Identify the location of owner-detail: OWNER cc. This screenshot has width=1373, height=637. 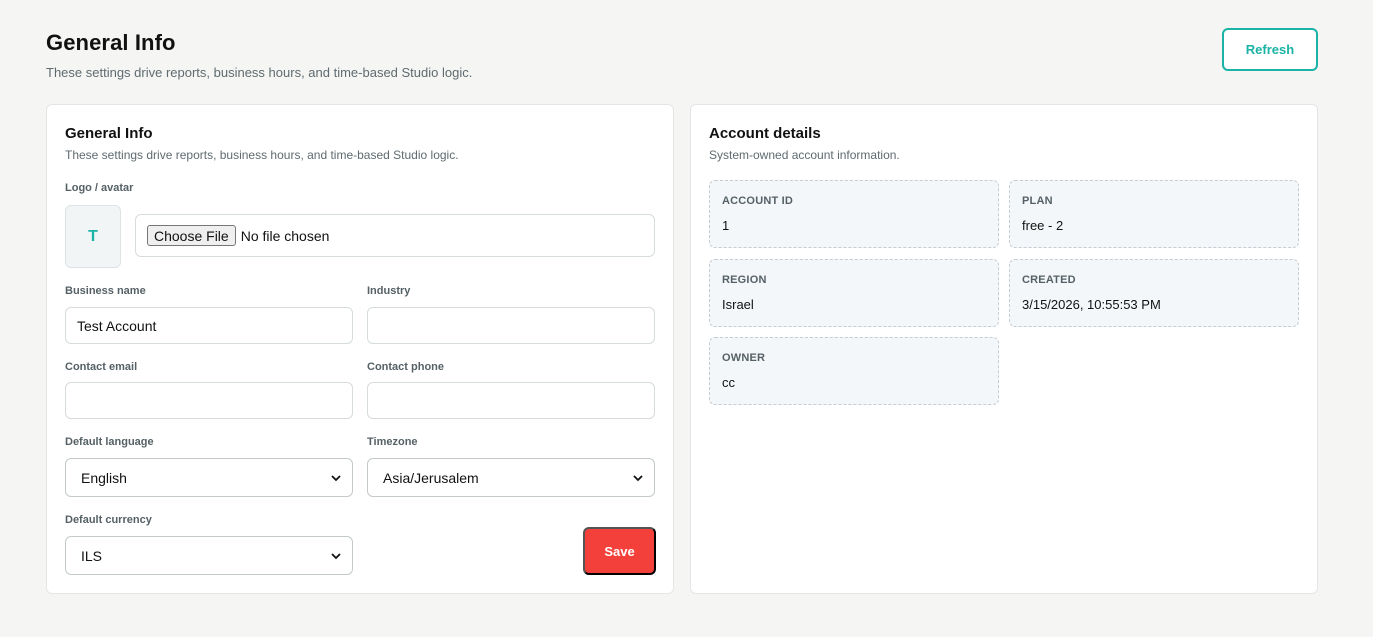
(854, 371).